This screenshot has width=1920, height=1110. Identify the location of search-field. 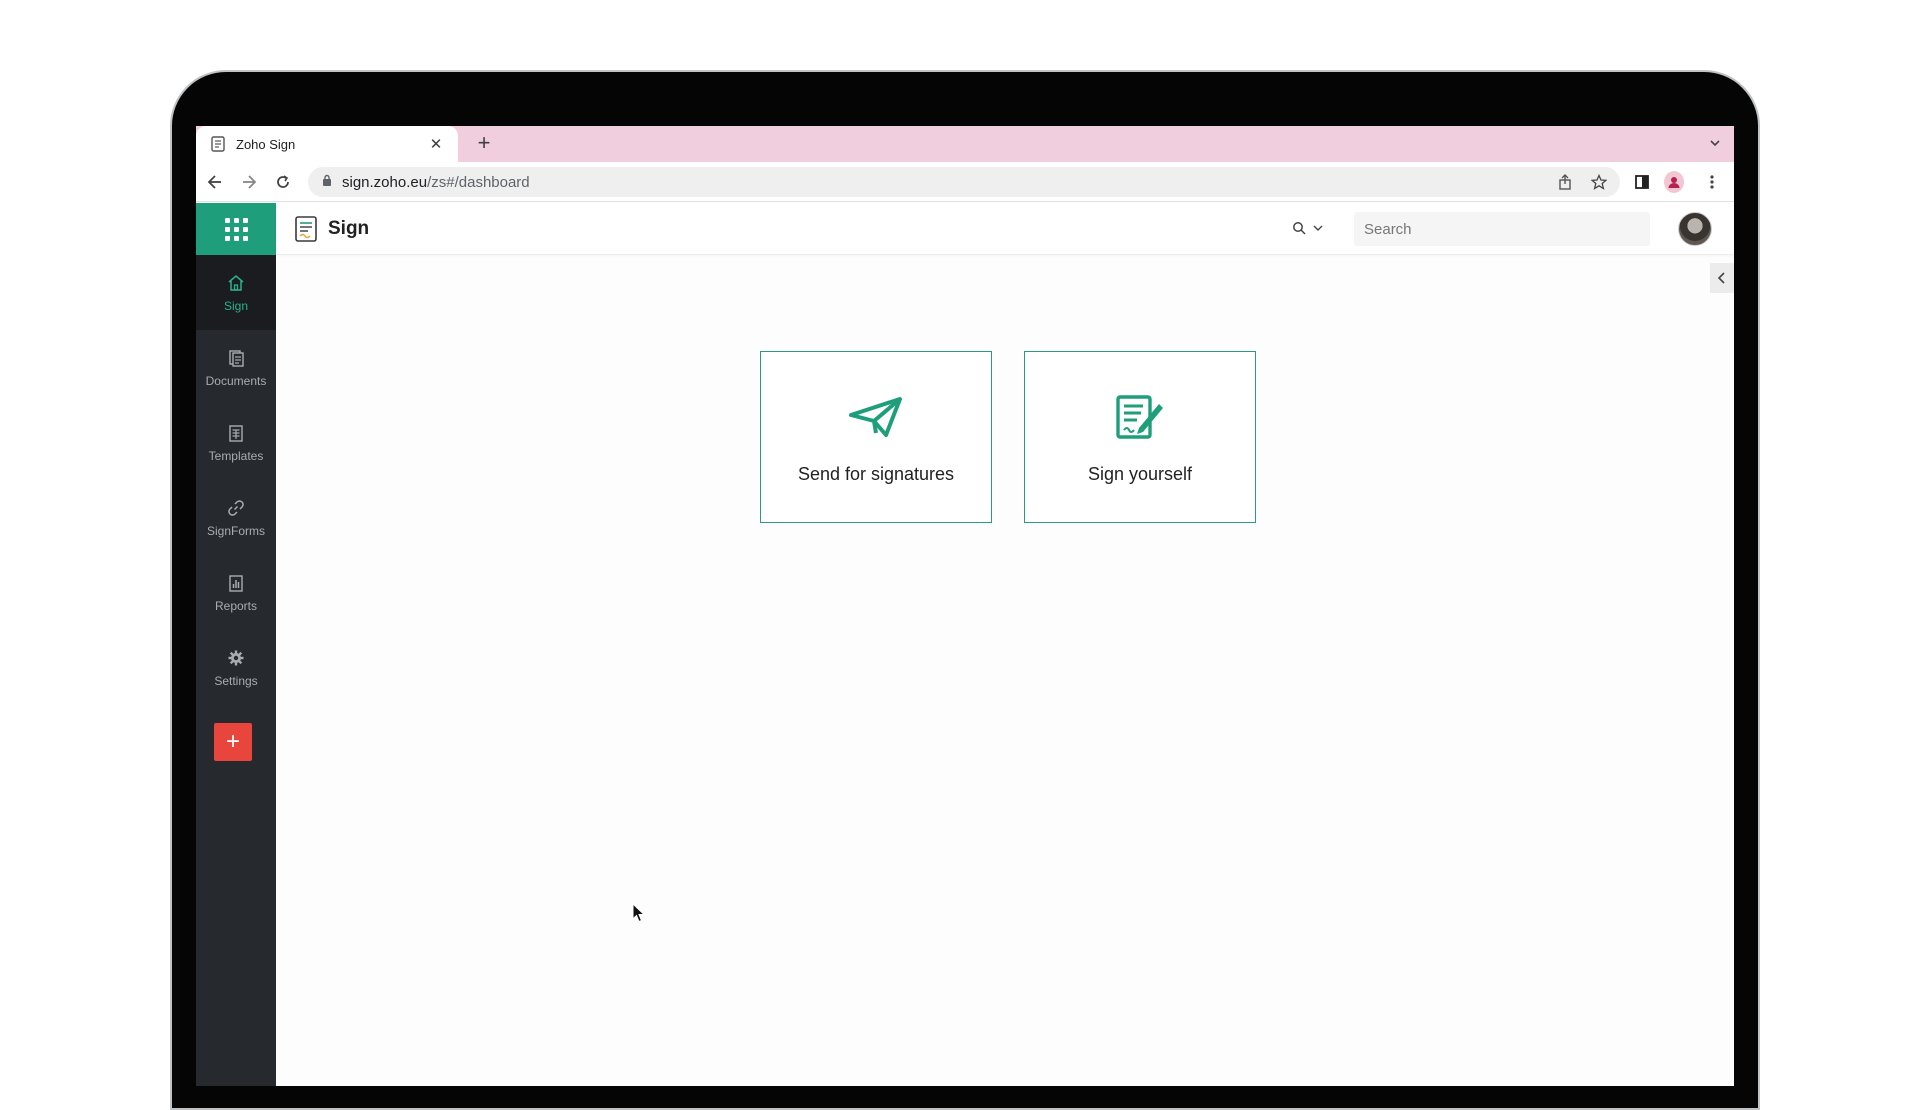
(1502, 229).